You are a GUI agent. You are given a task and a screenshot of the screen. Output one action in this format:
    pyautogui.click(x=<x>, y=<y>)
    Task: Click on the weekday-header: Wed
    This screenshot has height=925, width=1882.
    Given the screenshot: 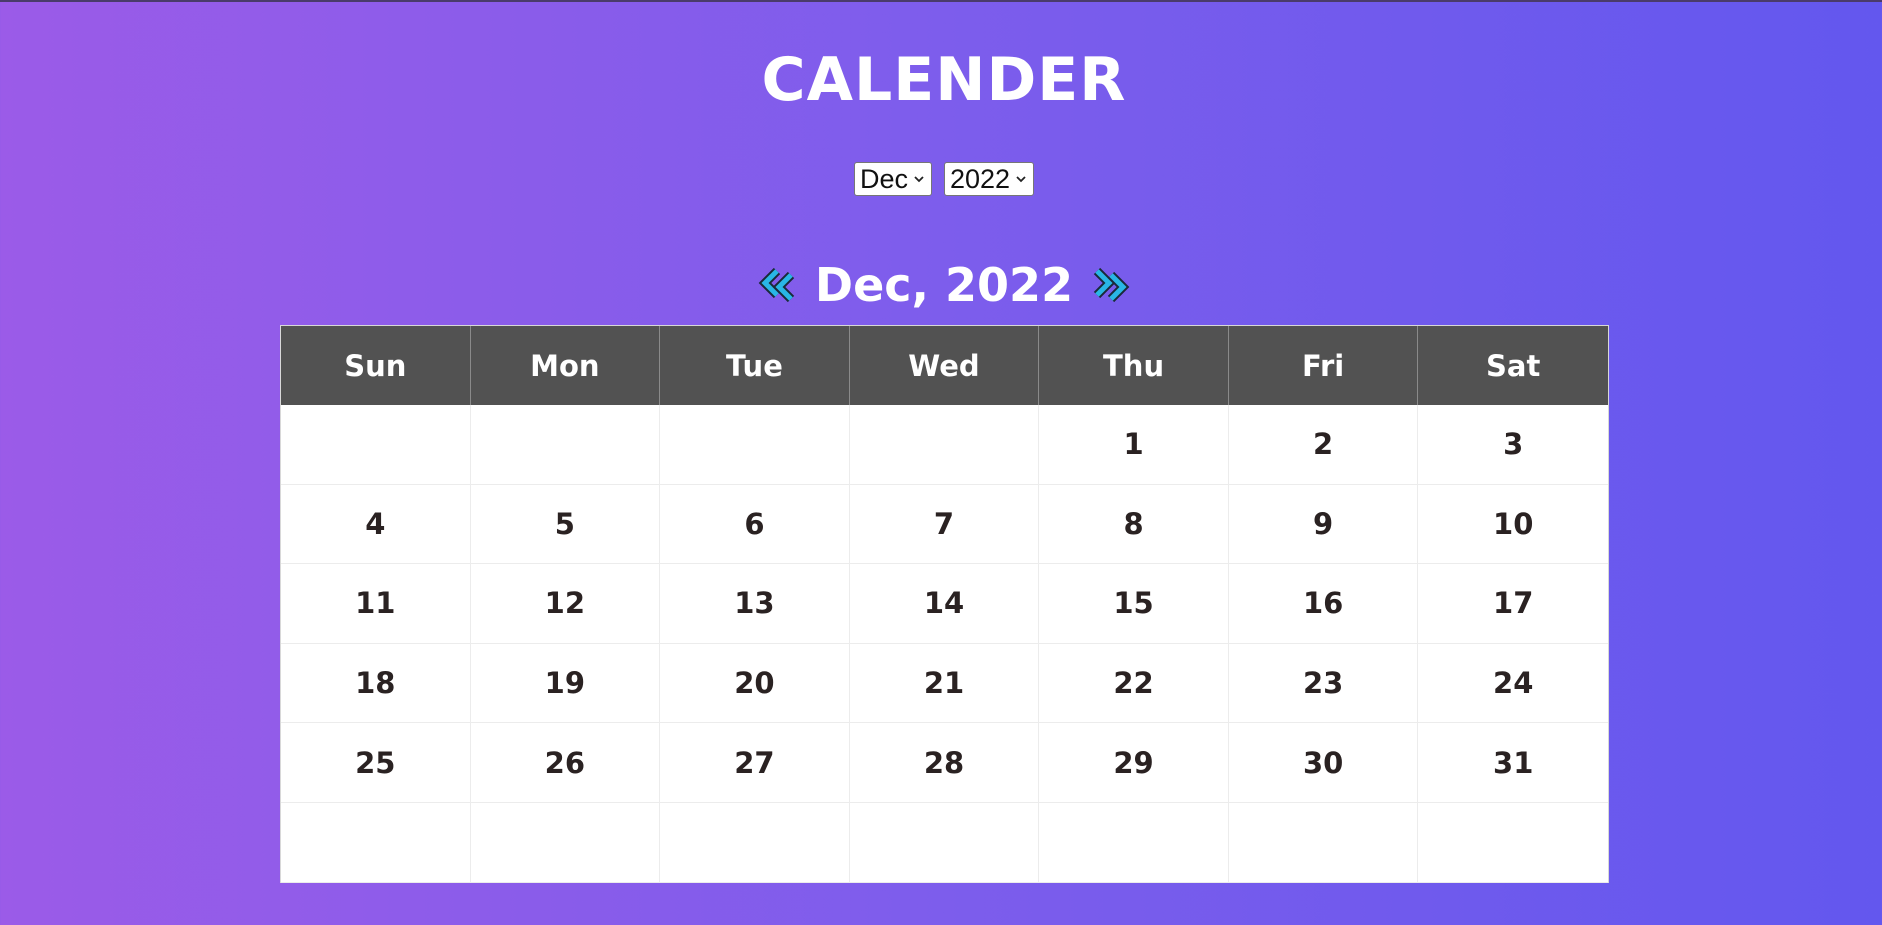 What is the action you would take?
    pyautogui.click(x=945, y=365)
    